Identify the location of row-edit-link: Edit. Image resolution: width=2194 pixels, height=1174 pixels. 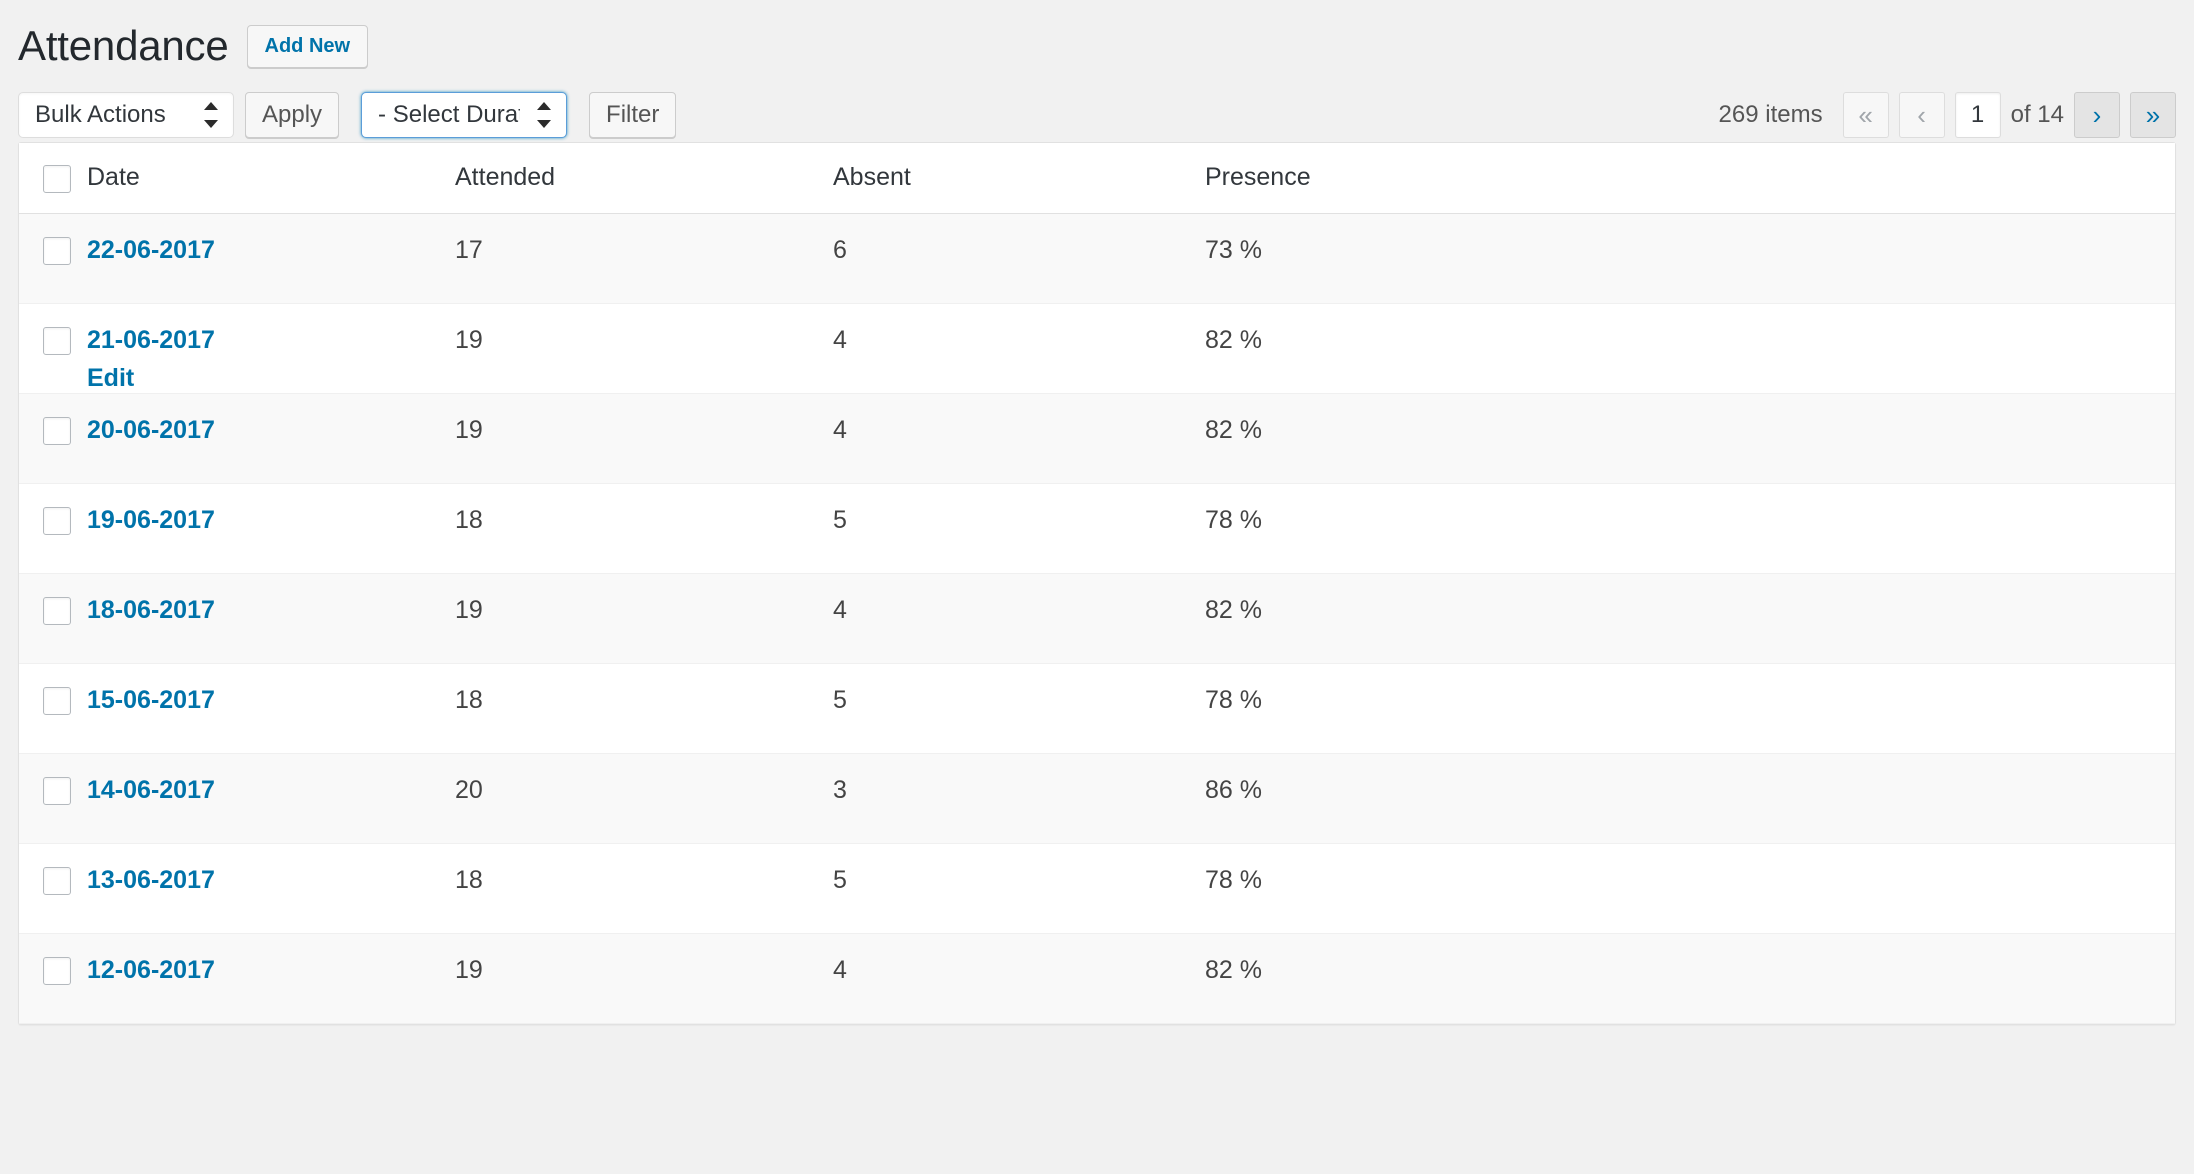
(110, 378).